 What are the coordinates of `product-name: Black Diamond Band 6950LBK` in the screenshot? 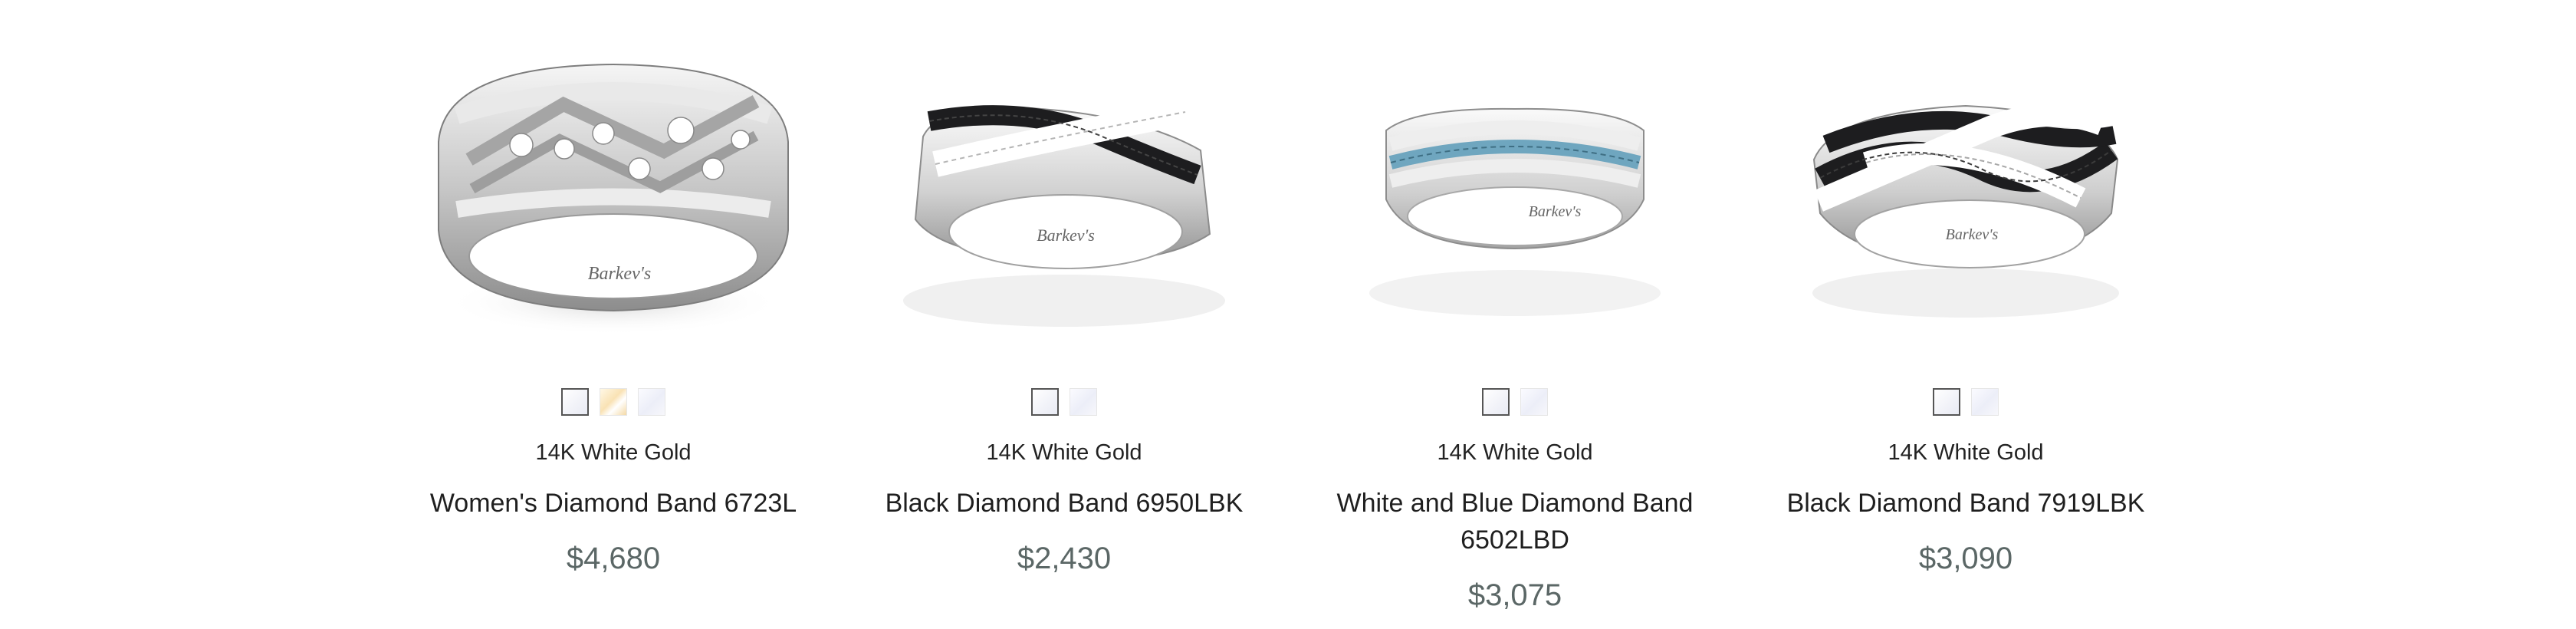 It's located at (1064, 504).